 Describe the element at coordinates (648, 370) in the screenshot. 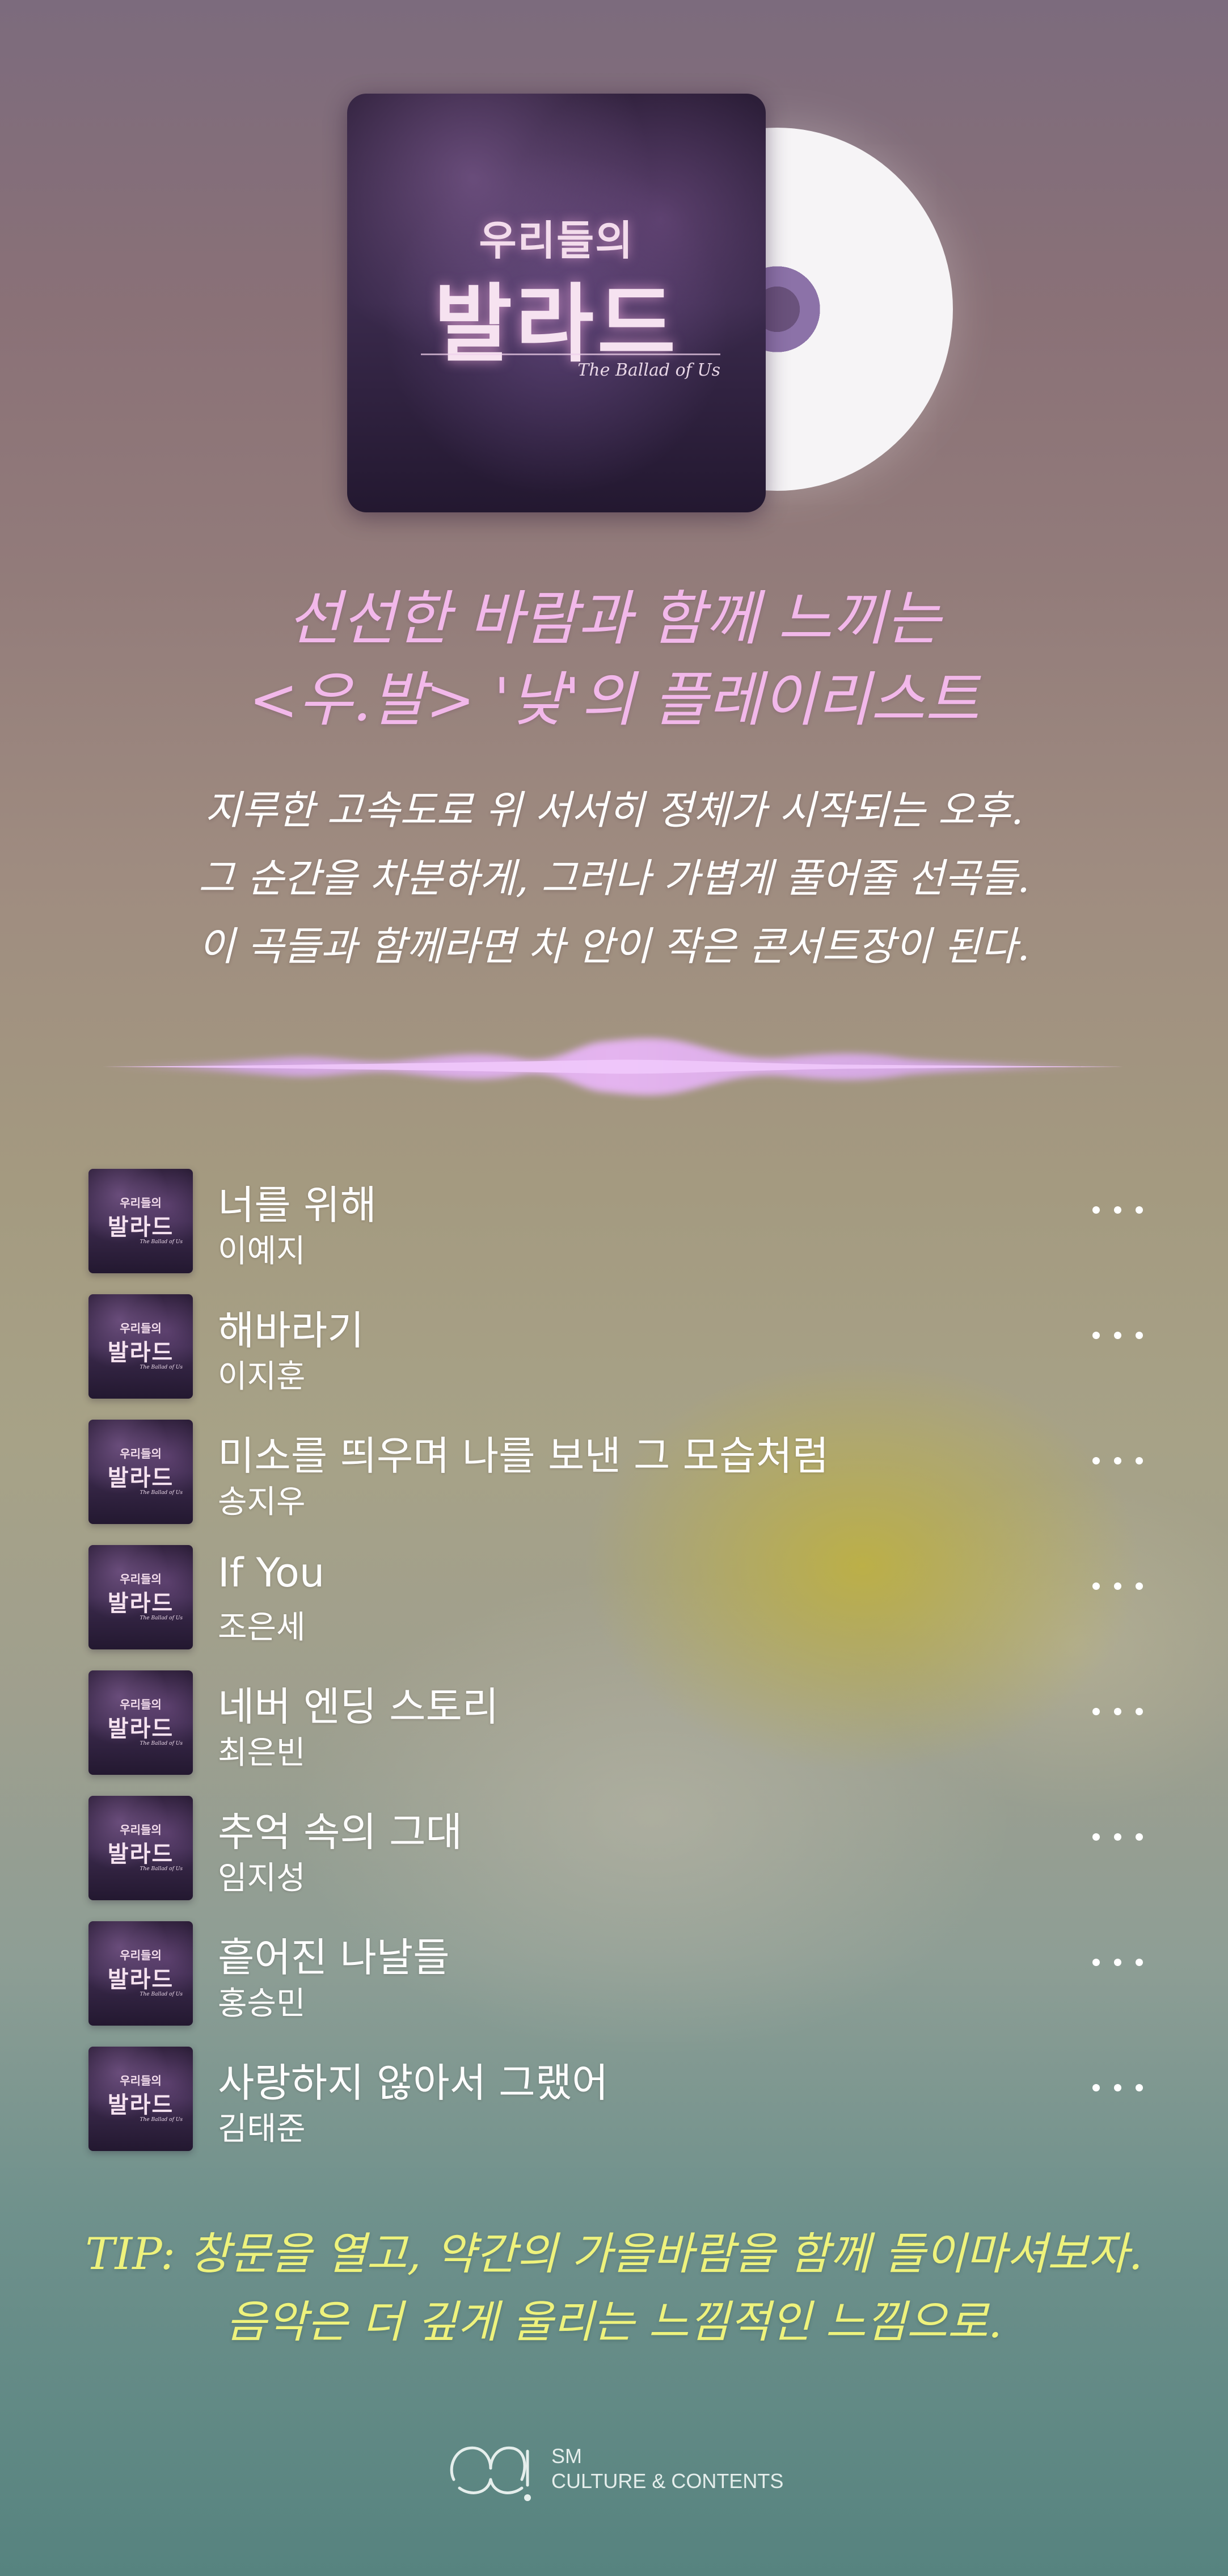

I see `album-subtitle: The Ballad of Us` at that location.